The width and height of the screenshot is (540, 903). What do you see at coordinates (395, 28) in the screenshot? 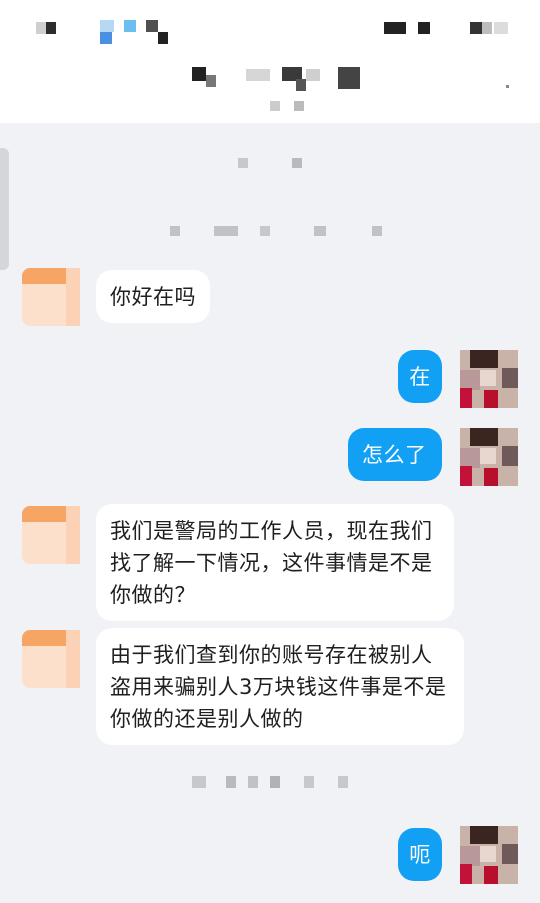
I see `signal-icon` at bounding box center [395, 28].